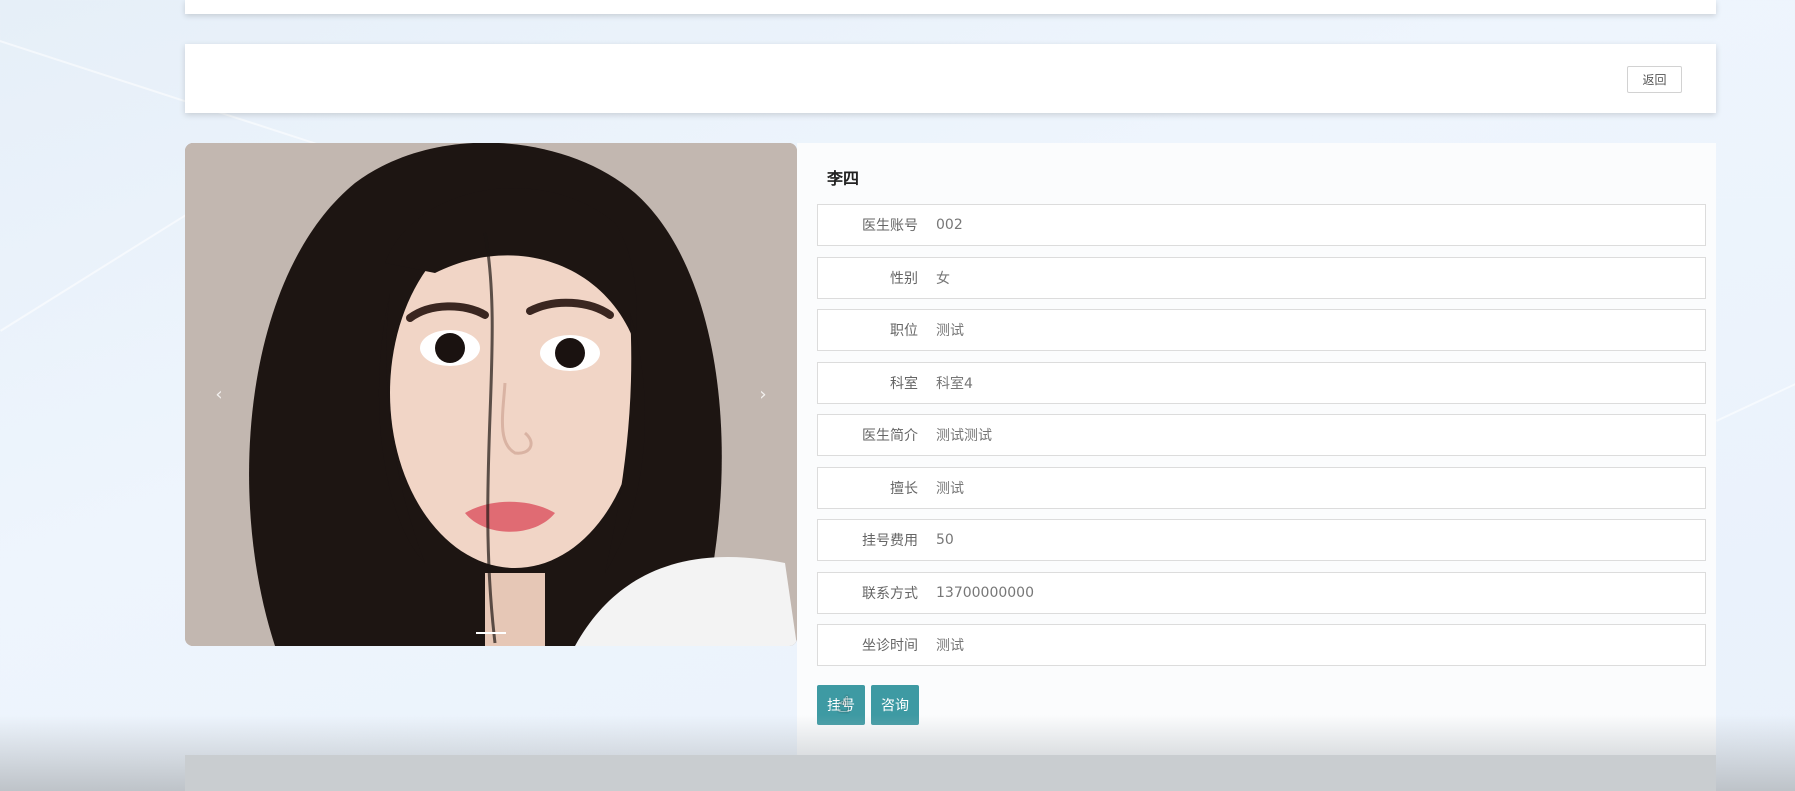  What do you see at coordinates (890, 226) in the screenshot?
I see `field-label: 医生账号` at bounding box center [890, 226].